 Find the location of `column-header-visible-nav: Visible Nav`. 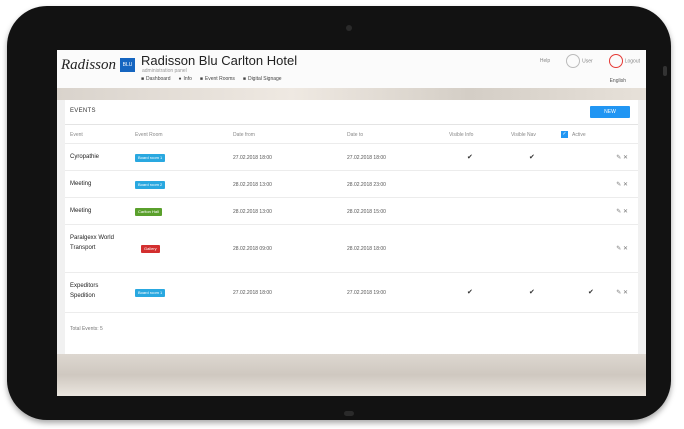

column-header-visible-nav: Visible Nav is located at coordinates (523, 135).